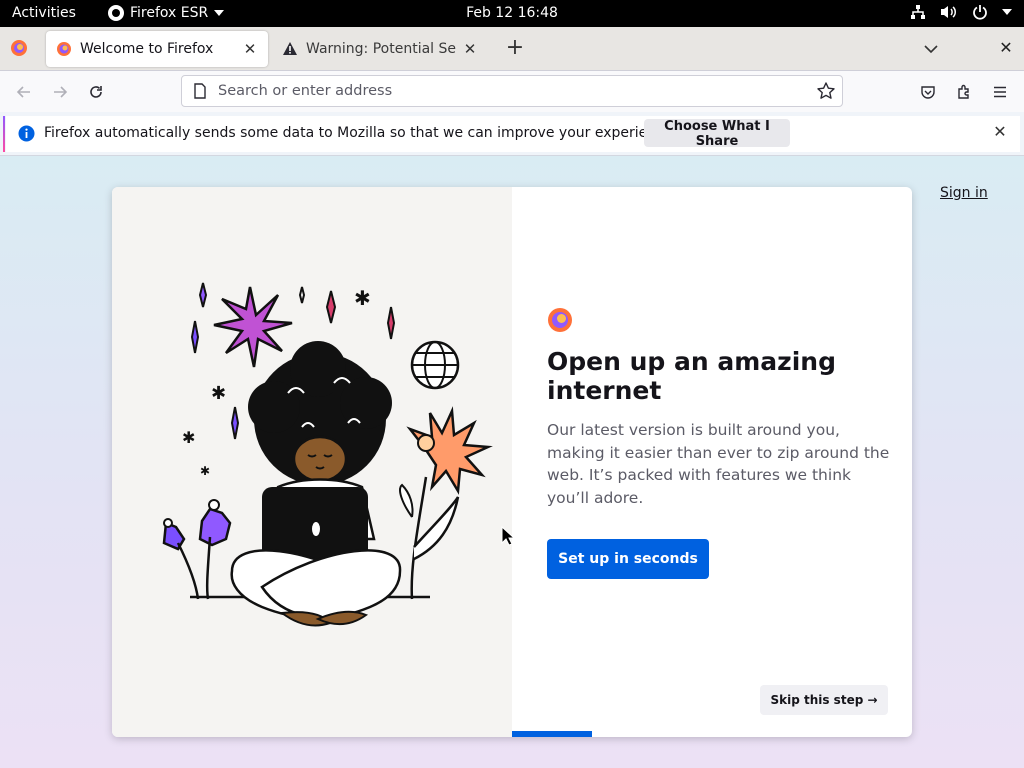 The width and height of the screenshot is (1024, 768). Describe the element at coordinates (628, 559) in the screenshot. I see `set-up-button: Set up in seconds` at that location.